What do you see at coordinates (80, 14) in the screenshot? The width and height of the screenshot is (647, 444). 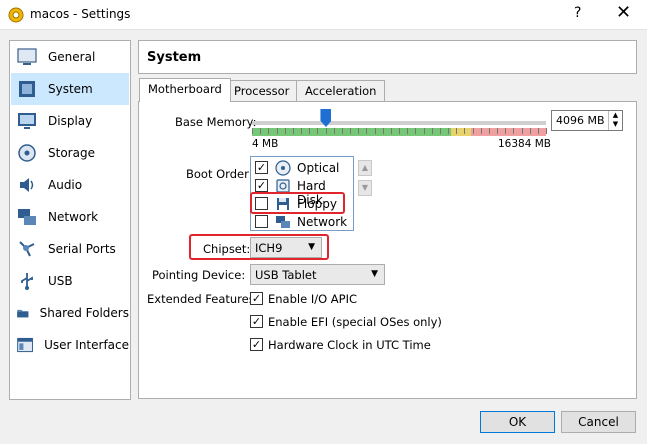 I see `window-title: macos - Settings` at bounding box center [80, 14].